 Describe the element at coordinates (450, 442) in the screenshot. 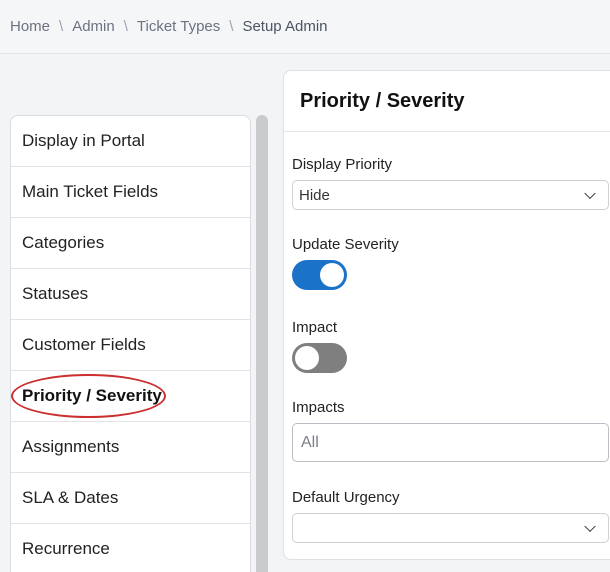

I see `impacts-input` at that location.